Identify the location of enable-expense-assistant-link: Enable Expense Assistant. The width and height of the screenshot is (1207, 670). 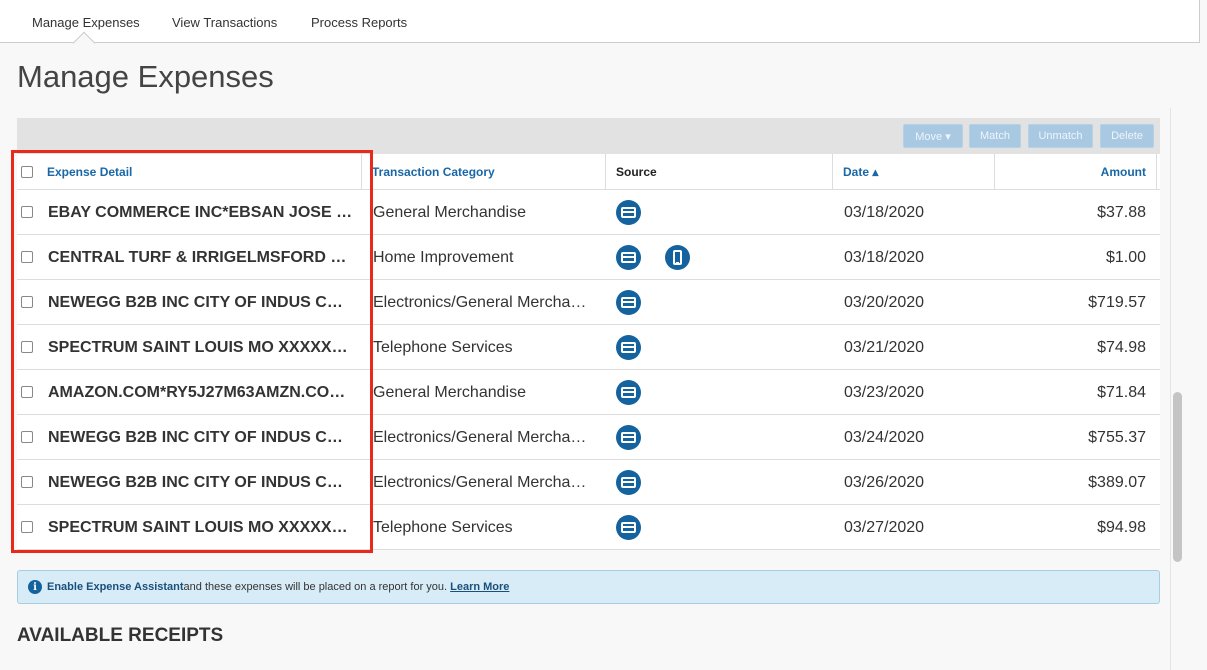
(115, 587).